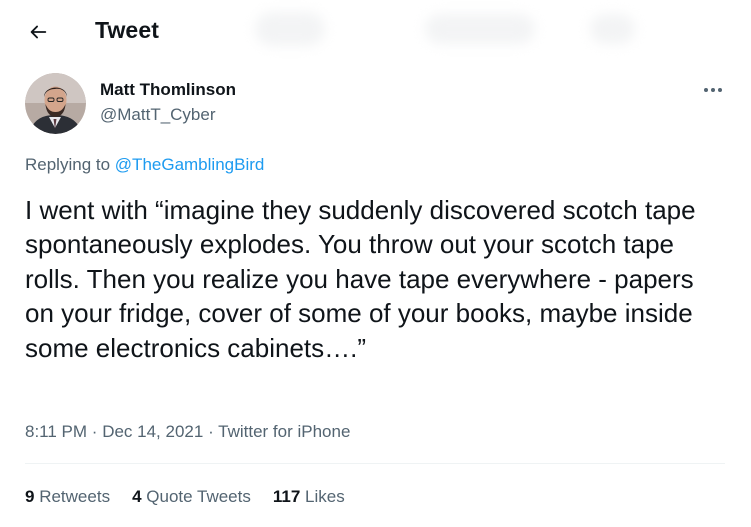 The height and width of the screenshot is (527, 751). I want to click on author-handle: @MattT_Cyber, so click(158, 115).